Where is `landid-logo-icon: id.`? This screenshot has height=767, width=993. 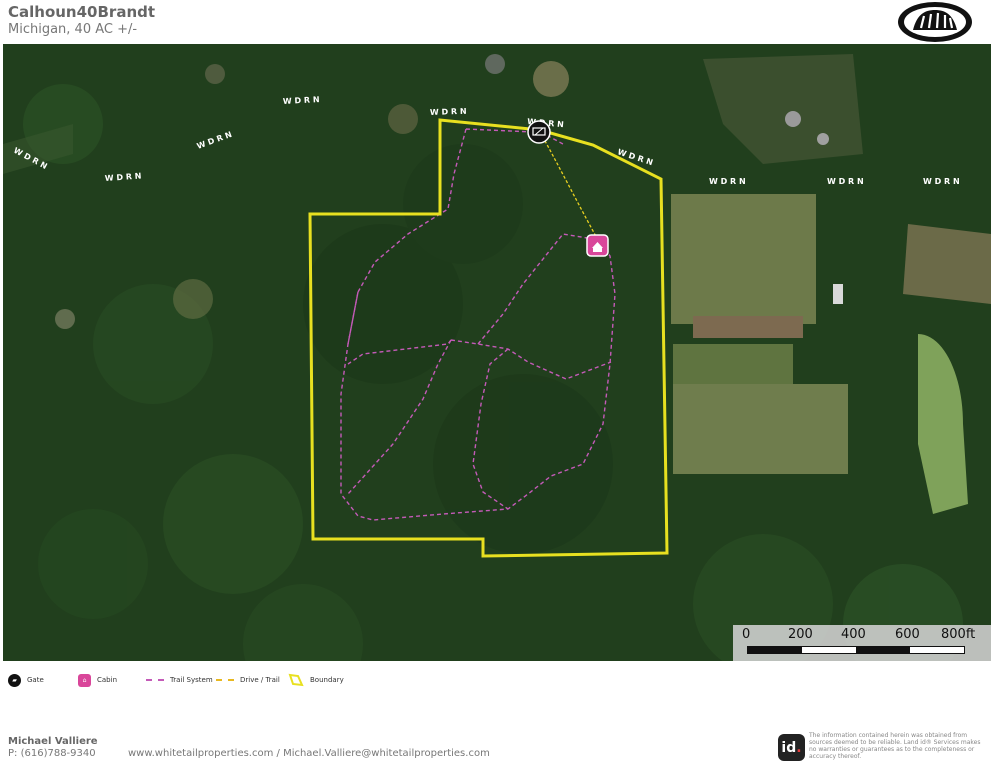 landid-logo-icon: id. is located at coordinates (791, 747).